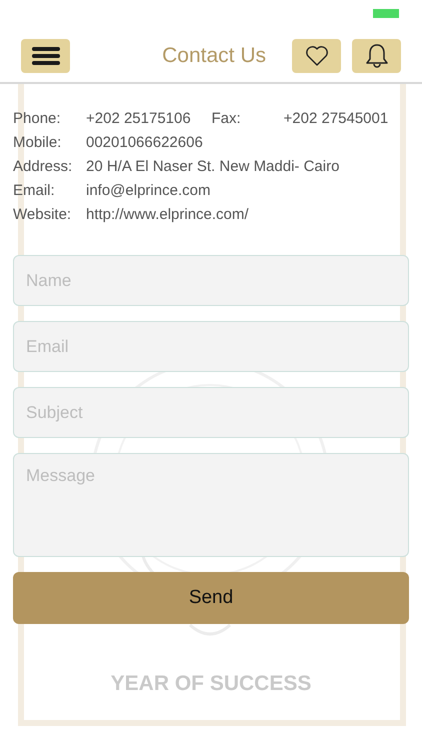  What do you see at coordinates (168, 214) in the screenshot?
I see `info-value: http://www.elprince.com/` at bounding box center [168, 214].